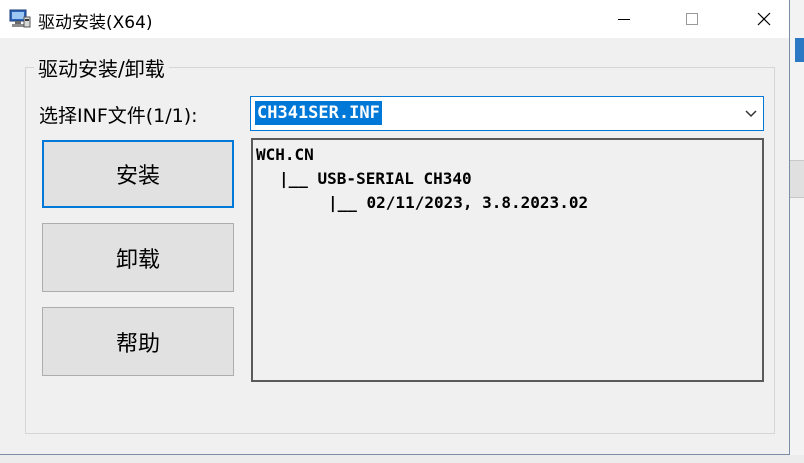  I want to click on minimize-icon, so click(624, 19).